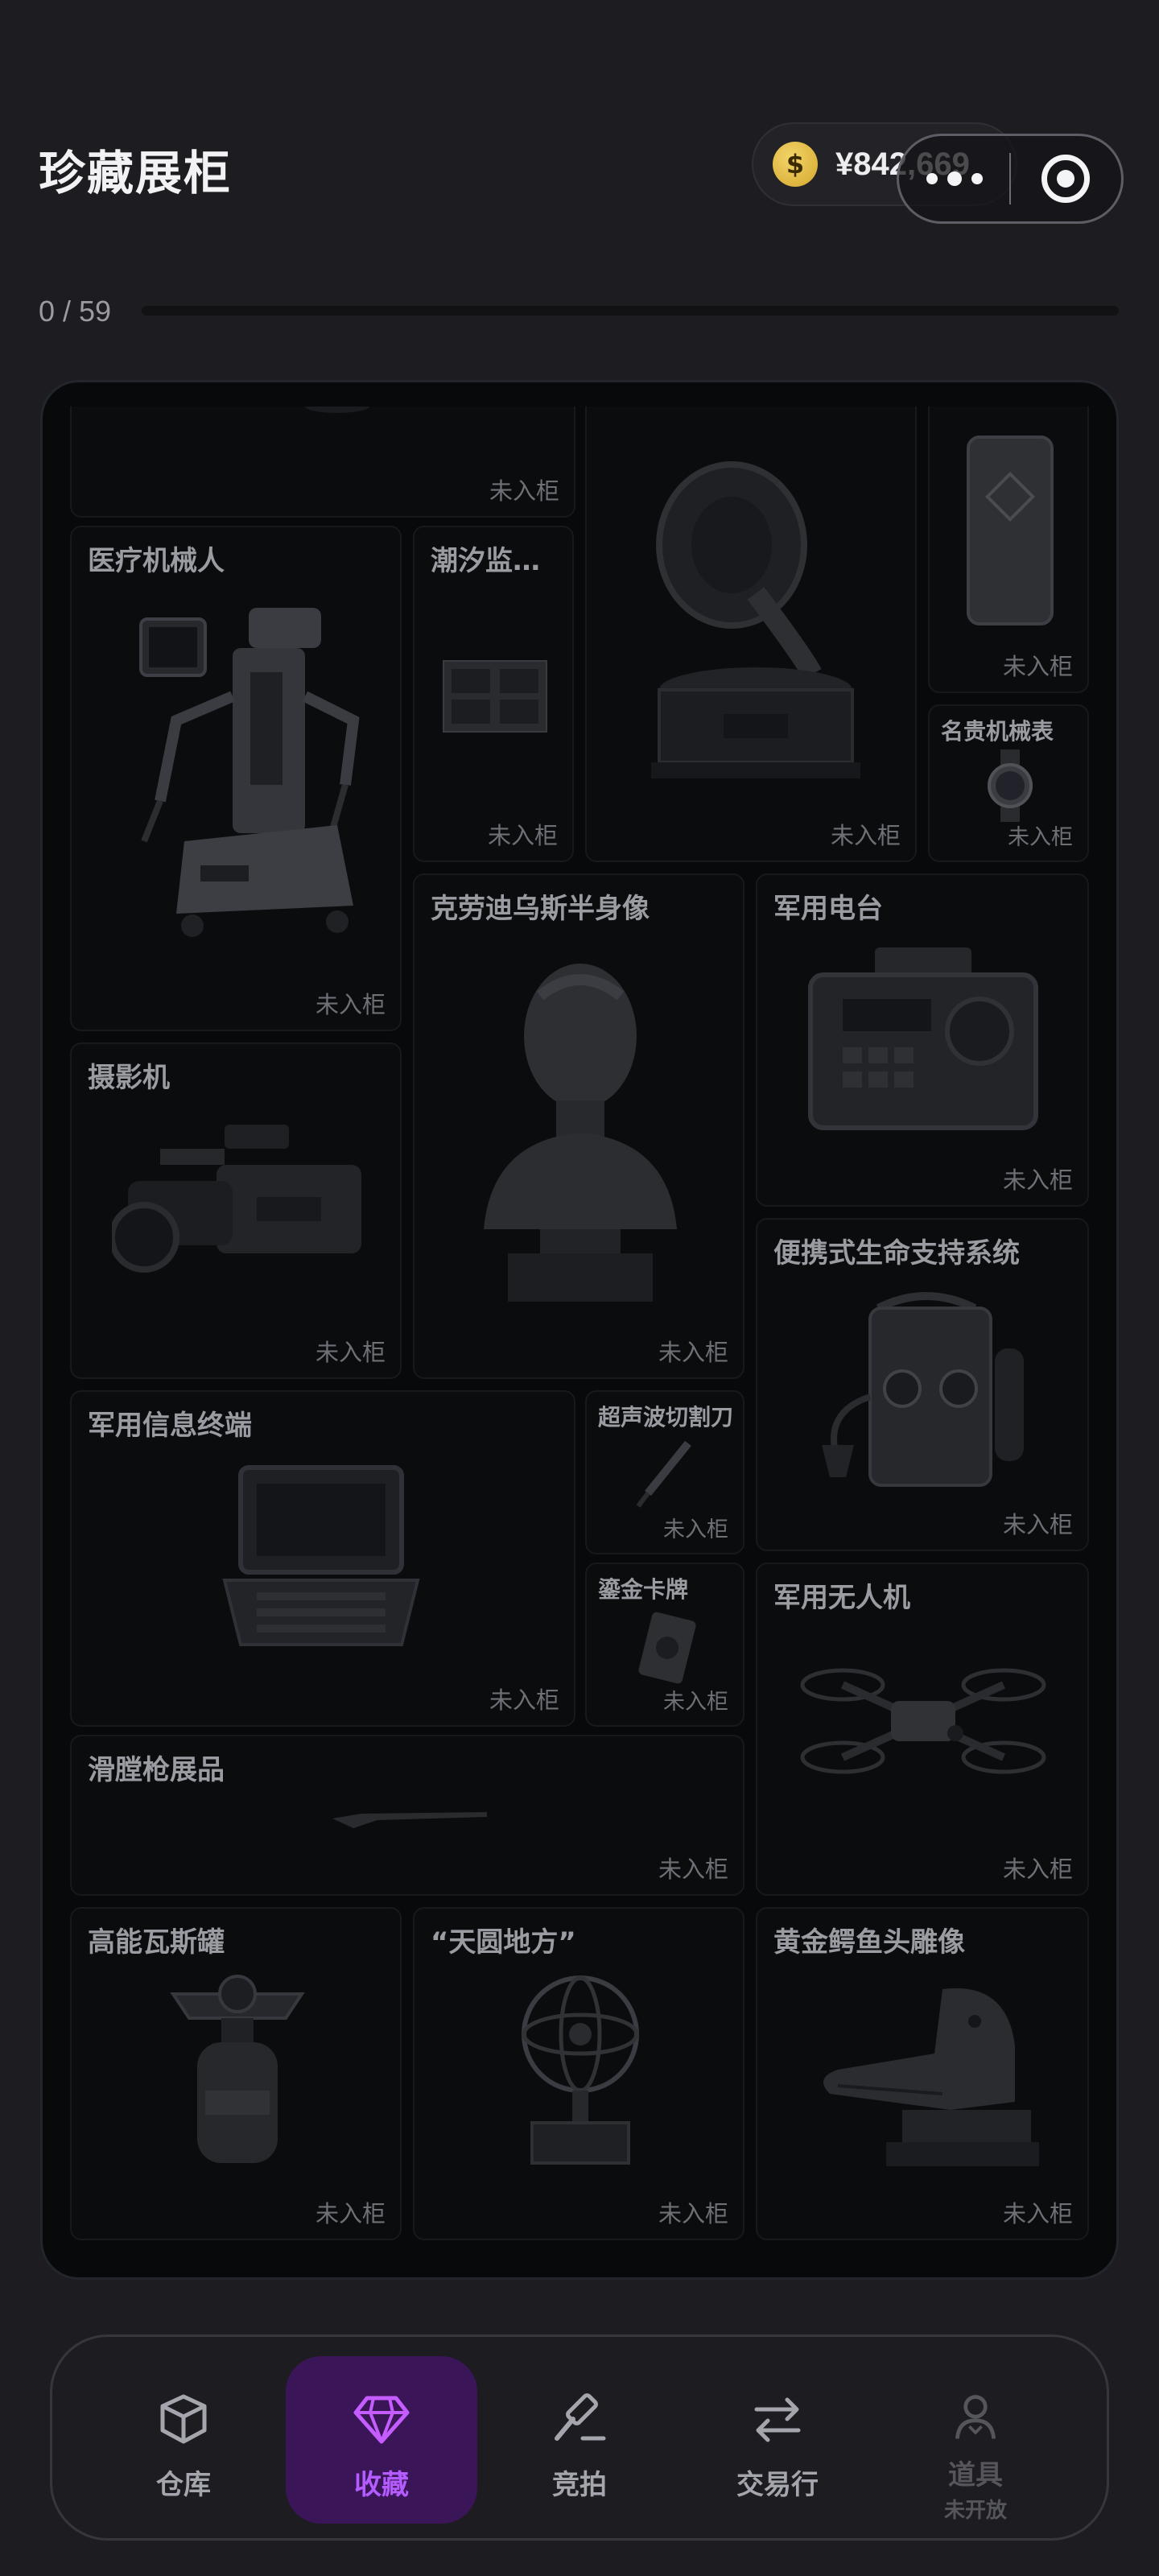 The width and height of the screenshot is (1159, 2576). What do you see at coordinates (975, 2440) in the screenshot?
I see `tab-items: 道具 未开放` at bounding box center [975, 2440].